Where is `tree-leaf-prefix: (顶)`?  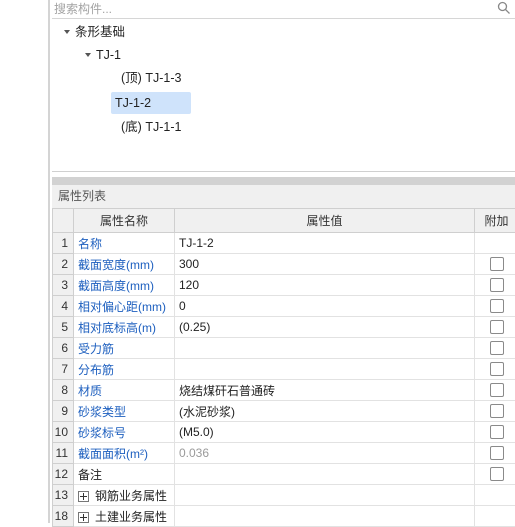 tree-leaf-prefix: (顶) is located at coordinates (131, 78).